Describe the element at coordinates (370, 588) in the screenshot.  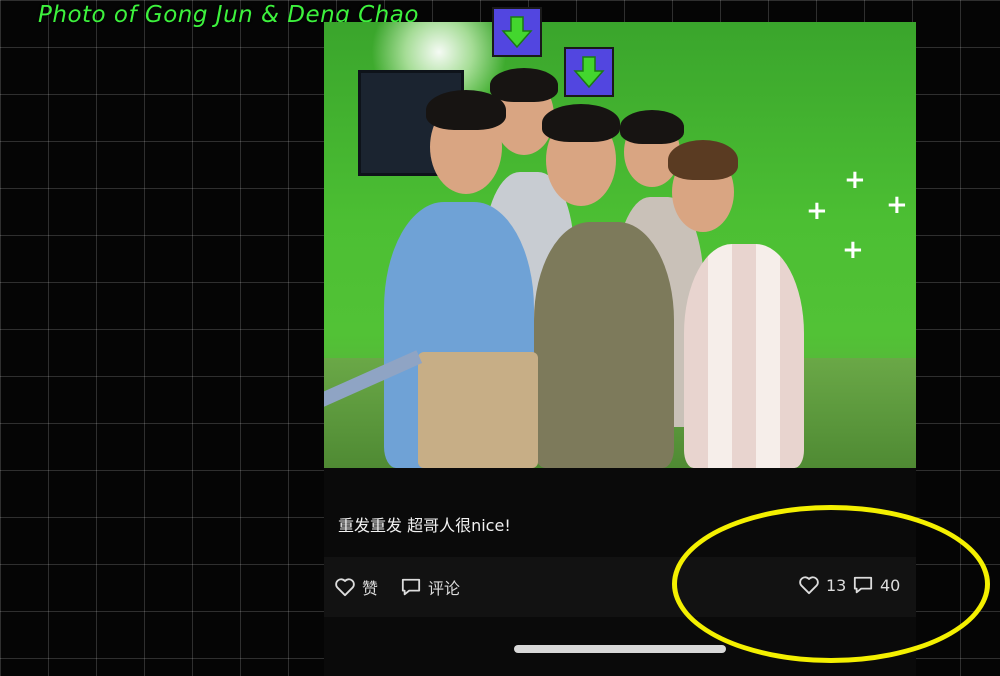
I see `like-label: 赞` at that location.